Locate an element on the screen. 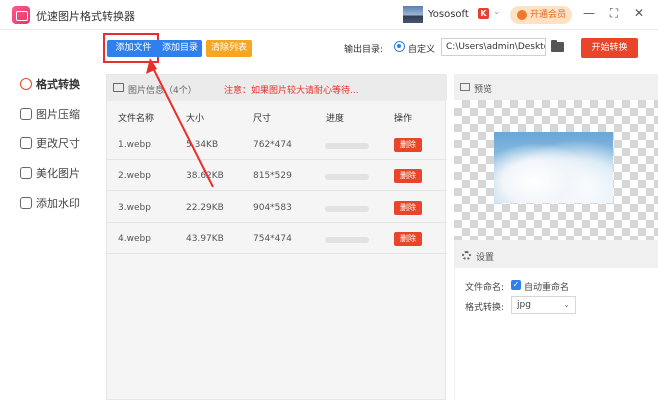  add-file-button: 添加文件 is located at coordinates (133, 48).